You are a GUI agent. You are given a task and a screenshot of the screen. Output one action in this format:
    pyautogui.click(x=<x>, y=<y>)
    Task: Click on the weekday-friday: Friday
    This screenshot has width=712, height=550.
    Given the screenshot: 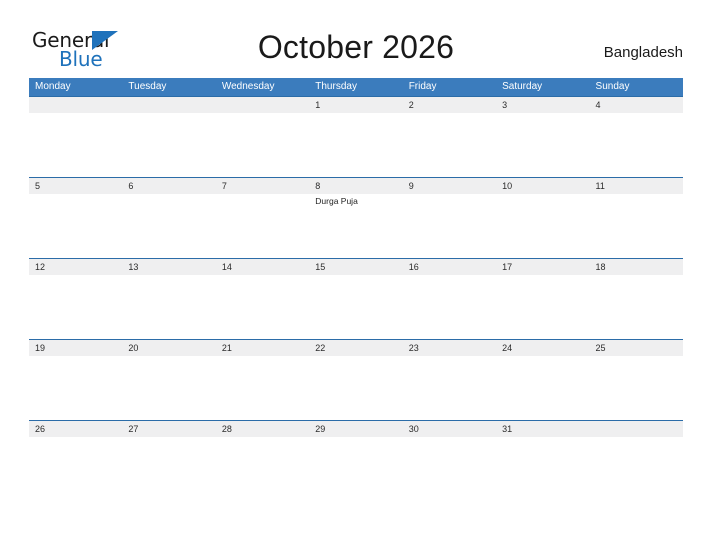 What is the action you would take?
    pyautogui.click(x=422, y=86)
    